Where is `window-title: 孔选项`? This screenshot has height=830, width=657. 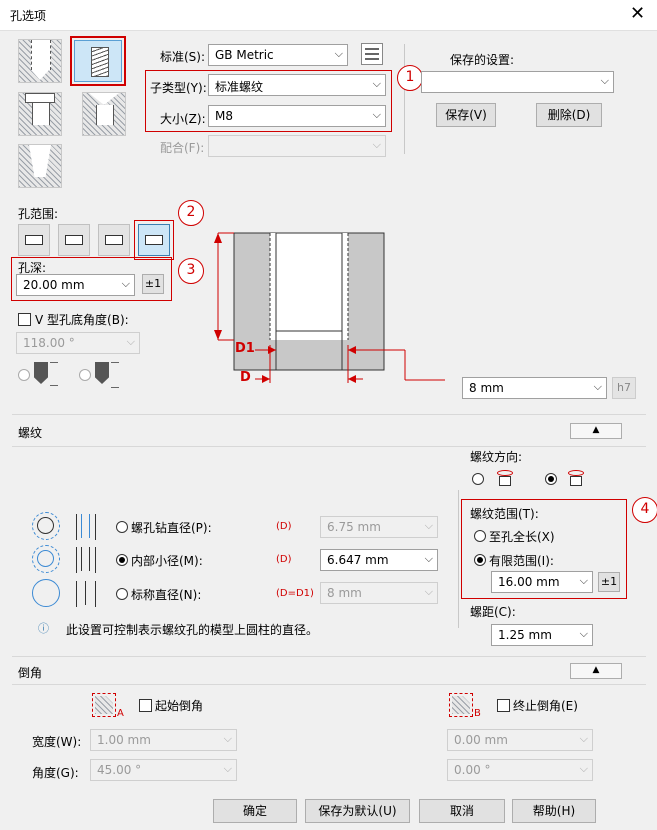 window-title: 孔选项 is located at coordinates (28, 16).